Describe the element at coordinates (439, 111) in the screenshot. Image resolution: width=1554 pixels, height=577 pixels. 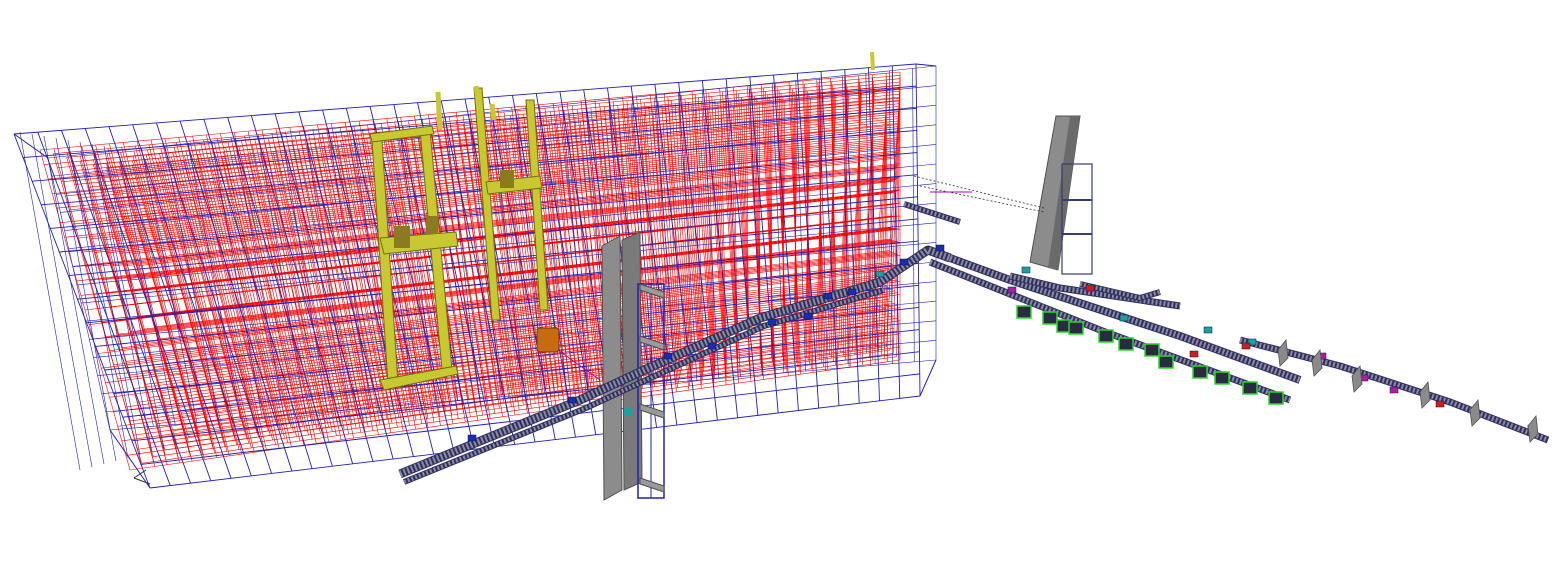
I see `crane2-top-rod` at that location.